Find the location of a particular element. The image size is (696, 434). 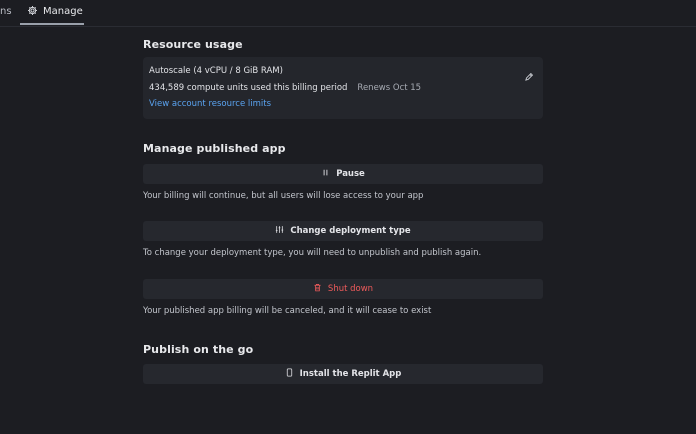

phone-icon is located at coordinates (289, 374).